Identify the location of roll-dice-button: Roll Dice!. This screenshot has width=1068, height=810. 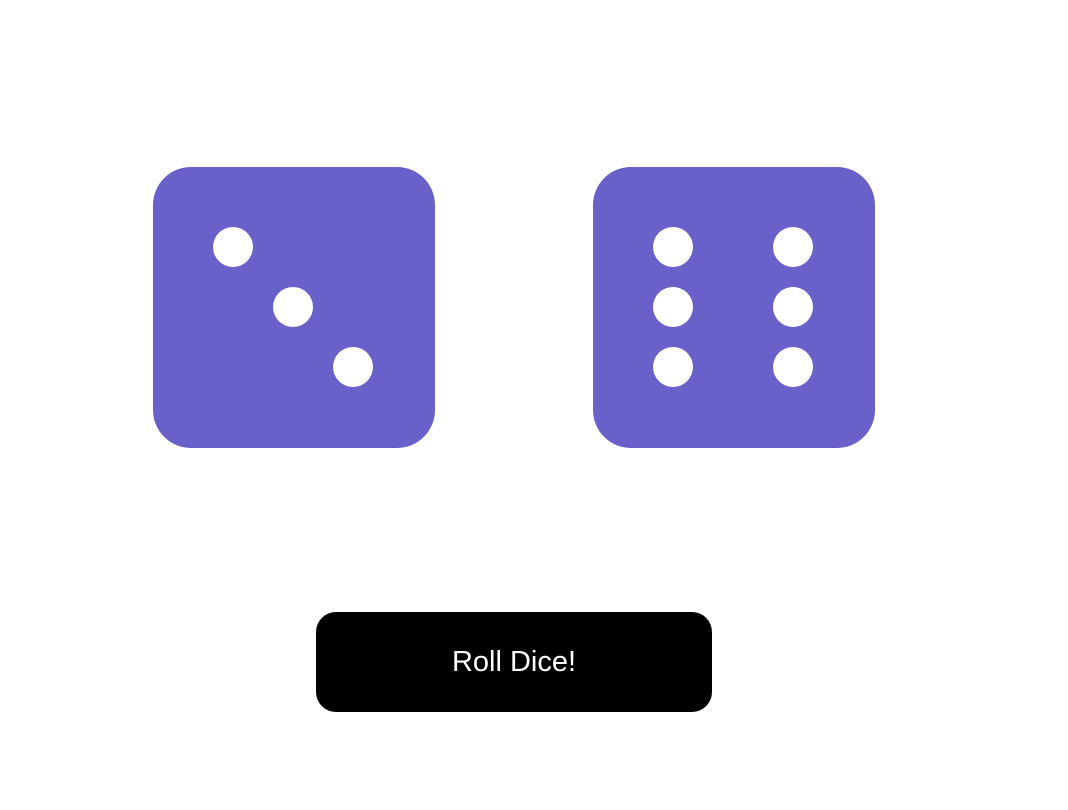
(514, 662).